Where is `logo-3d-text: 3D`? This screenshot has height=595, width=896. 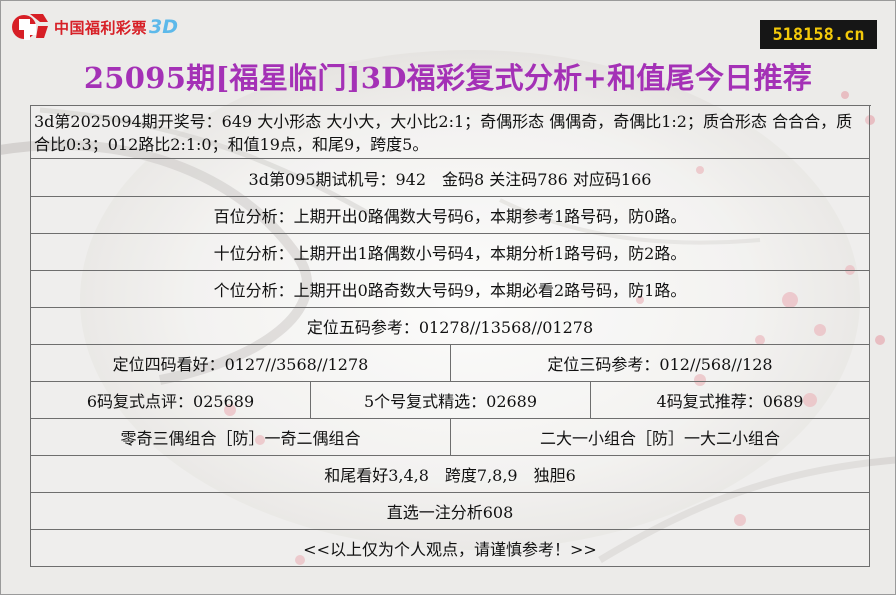 logo-3d-text: 3D is located at coordinates (164, 27).